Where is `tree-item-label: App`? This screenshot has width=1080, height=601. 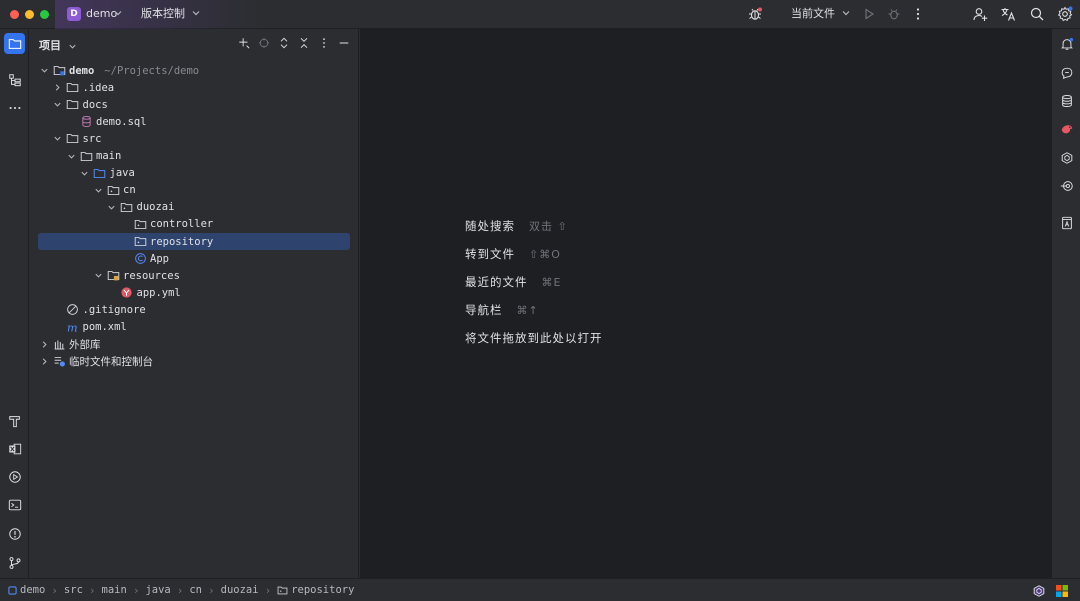
tree-item-label: App is located at coordinates (159, 258).